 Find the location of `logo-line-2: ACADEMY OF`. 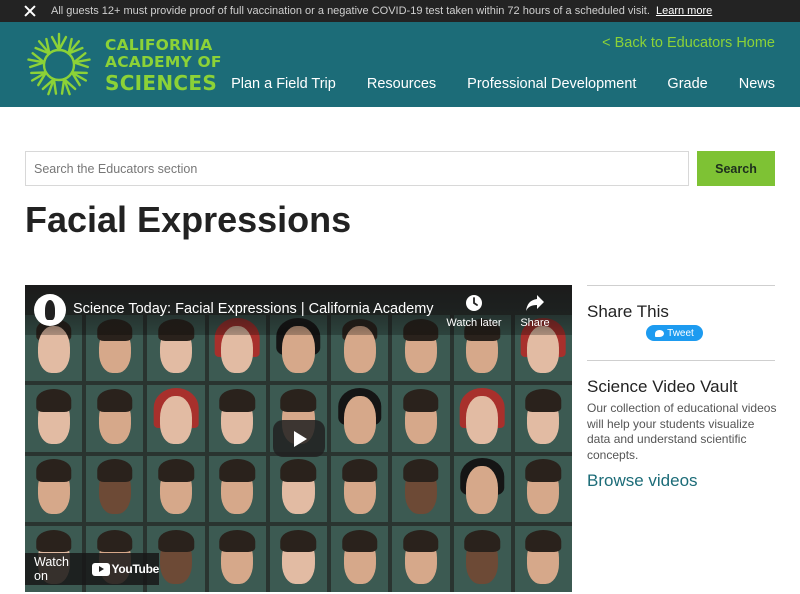

logo-line-2: ACADEMY OF is located at coordinates (163, 62).